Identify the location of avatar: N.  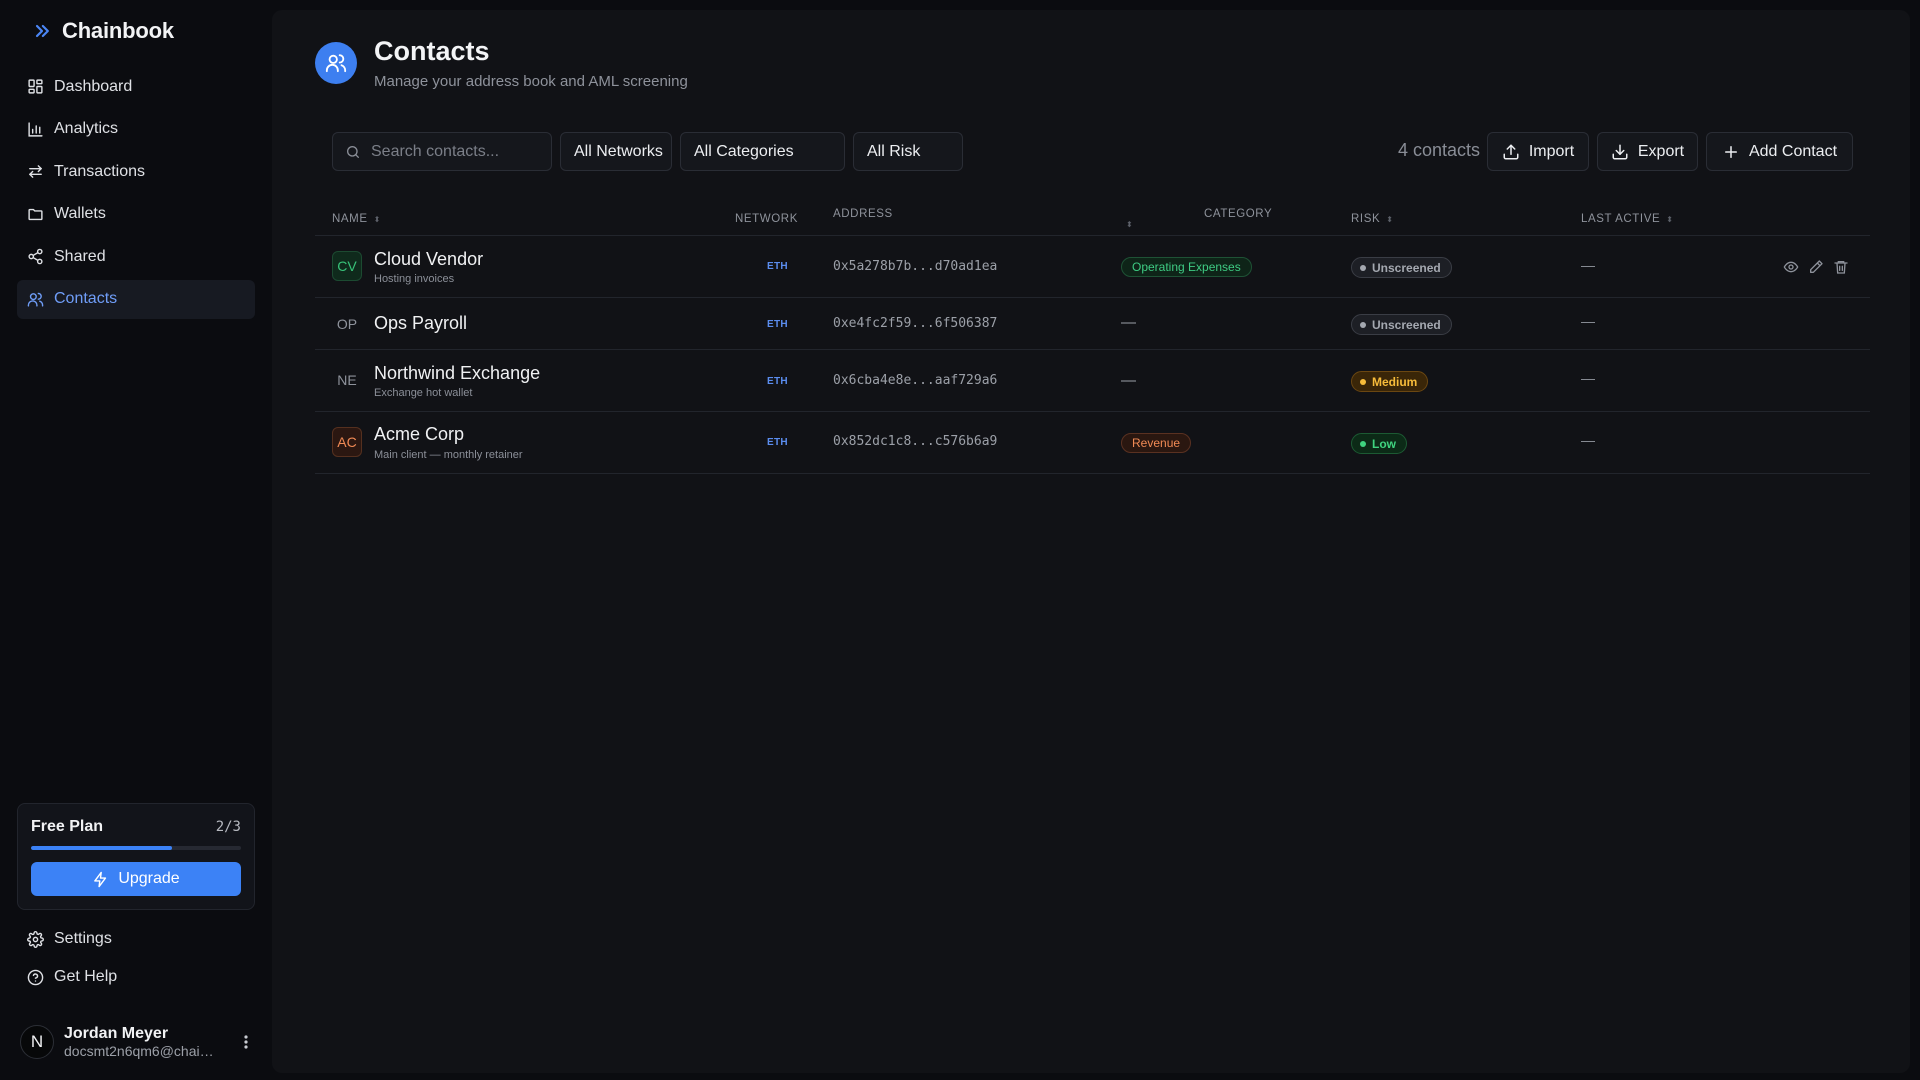
(37, 1042).